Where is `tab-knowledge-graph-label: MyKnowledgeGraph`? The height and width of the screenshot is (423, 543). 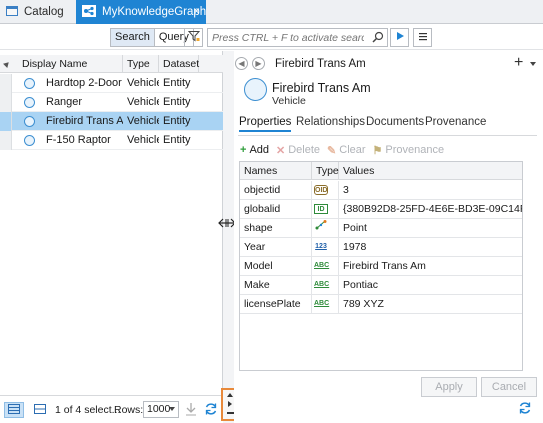
tab-knowledge-graph-label: MyKnowledgeGraph is located at coordinates (154, 12).